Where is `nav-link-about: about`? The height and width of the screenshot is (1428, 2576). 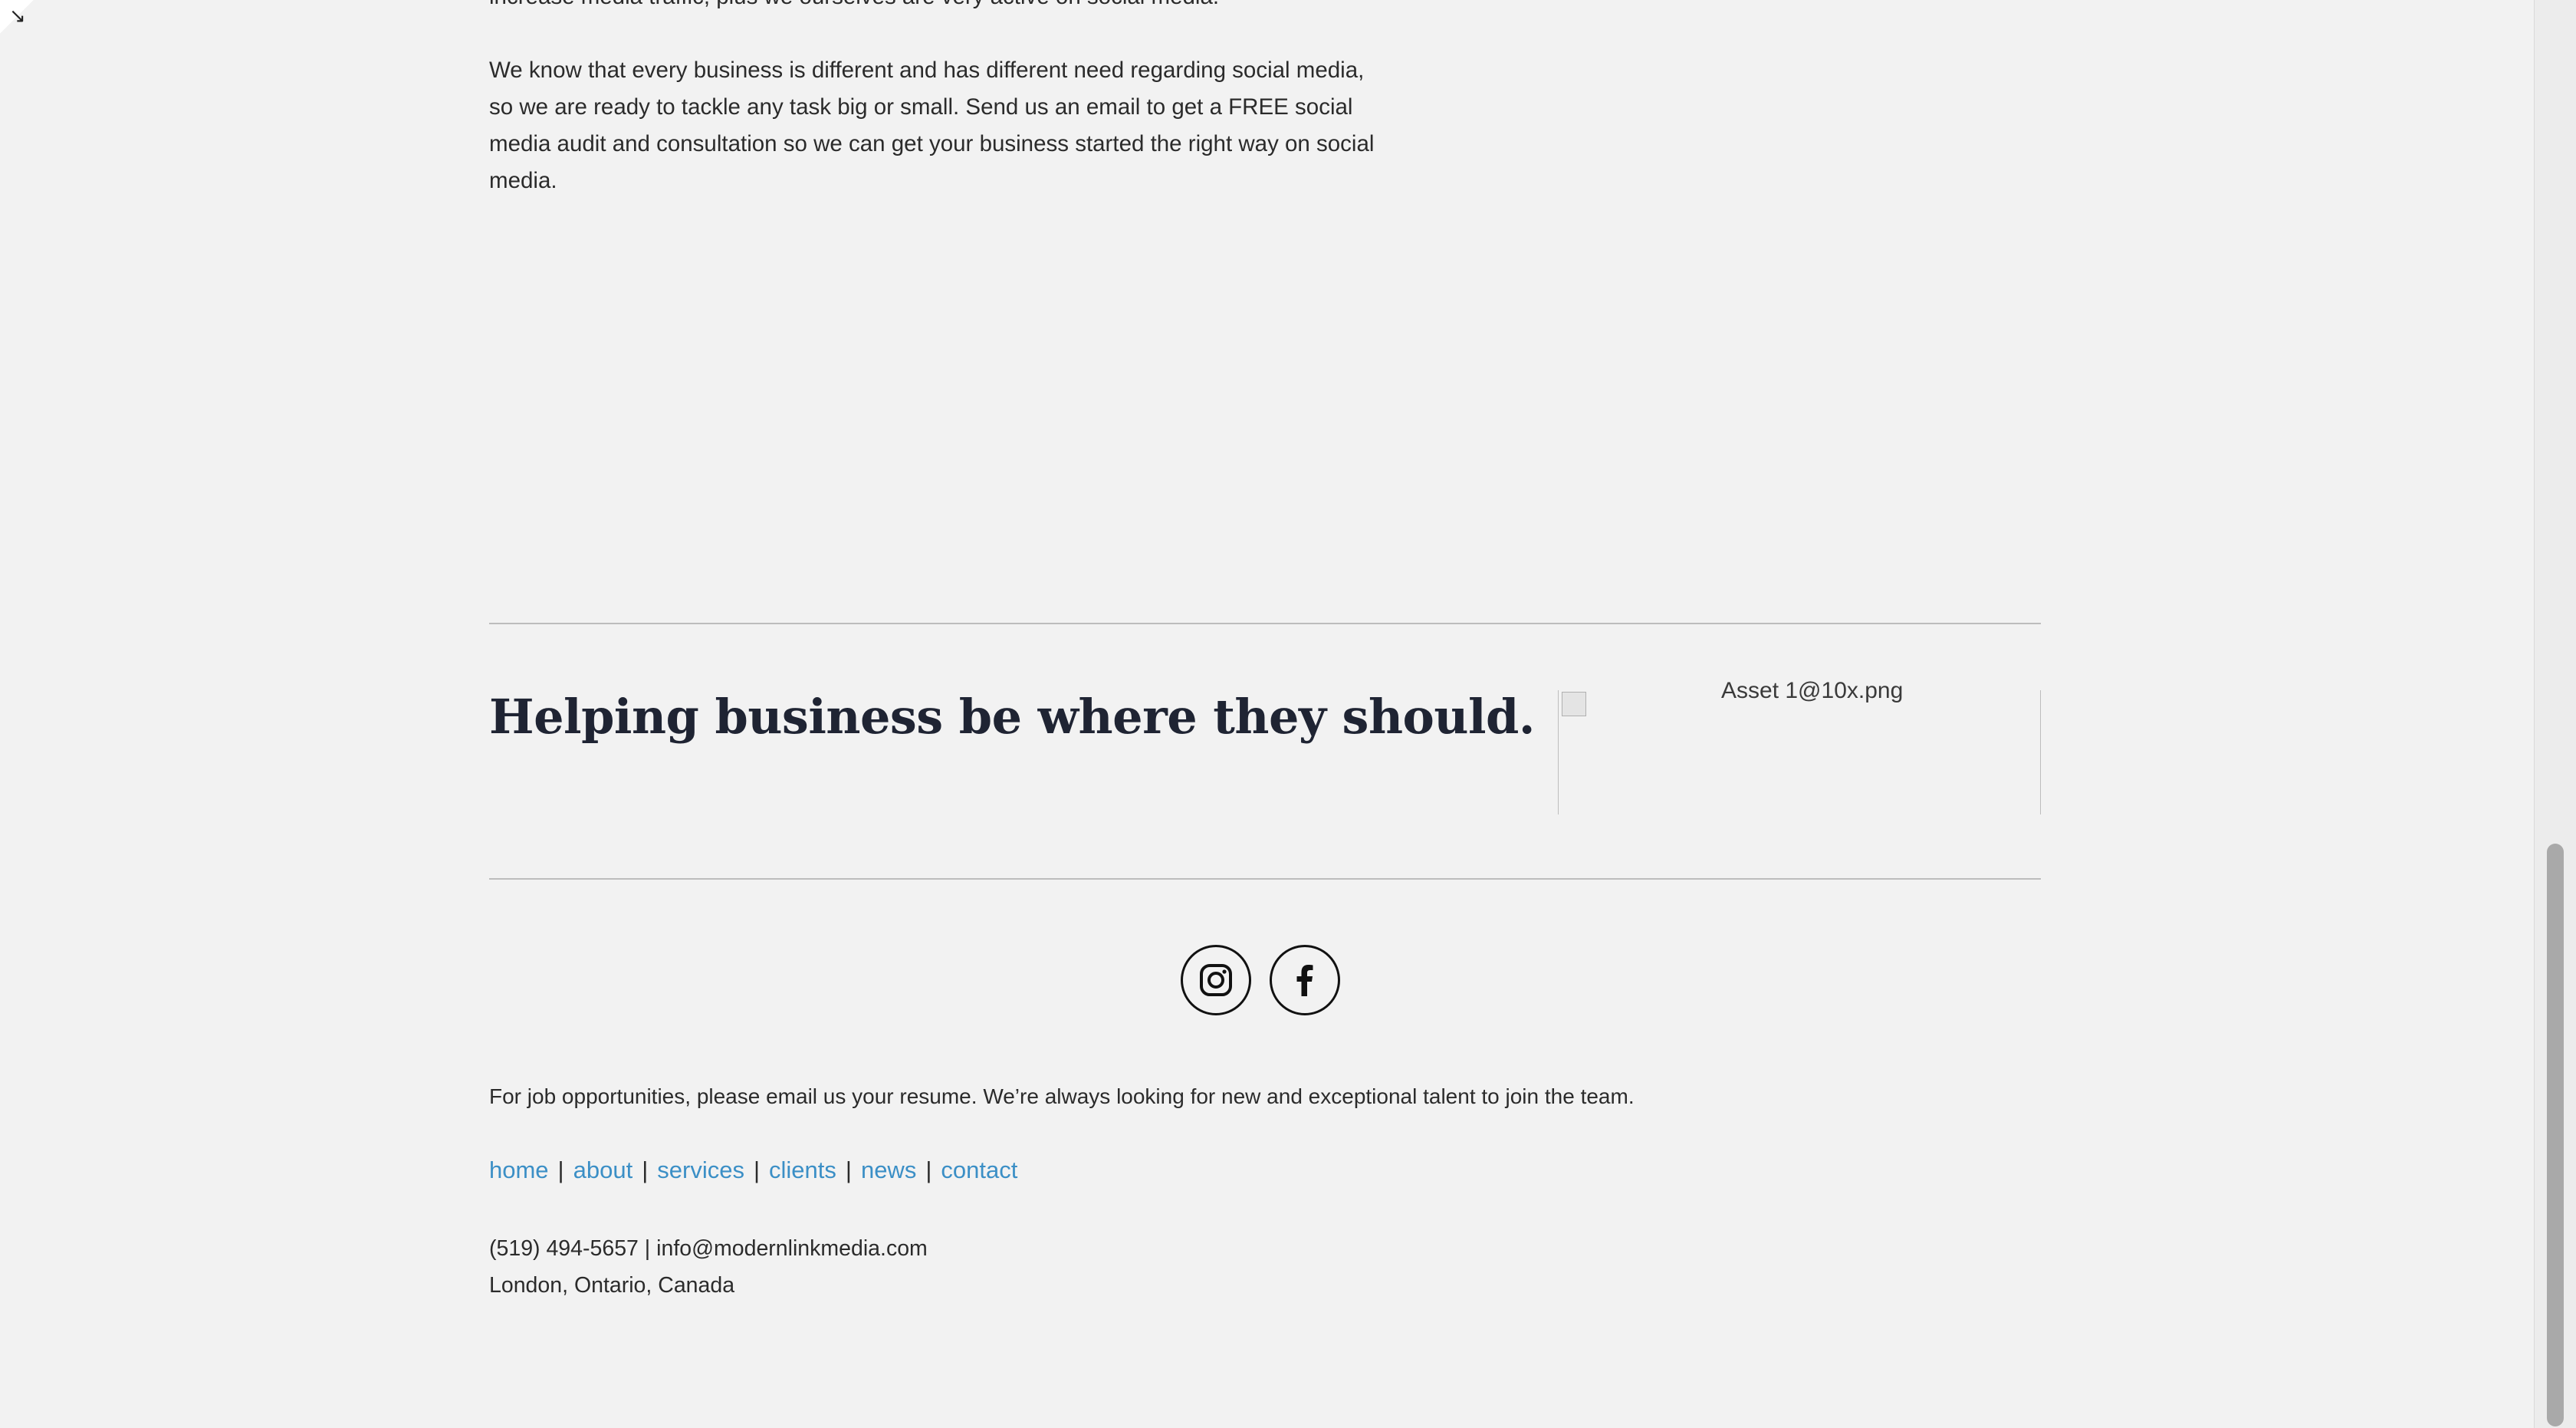 nav-link-about: about is located at coordinates (603, 1170).